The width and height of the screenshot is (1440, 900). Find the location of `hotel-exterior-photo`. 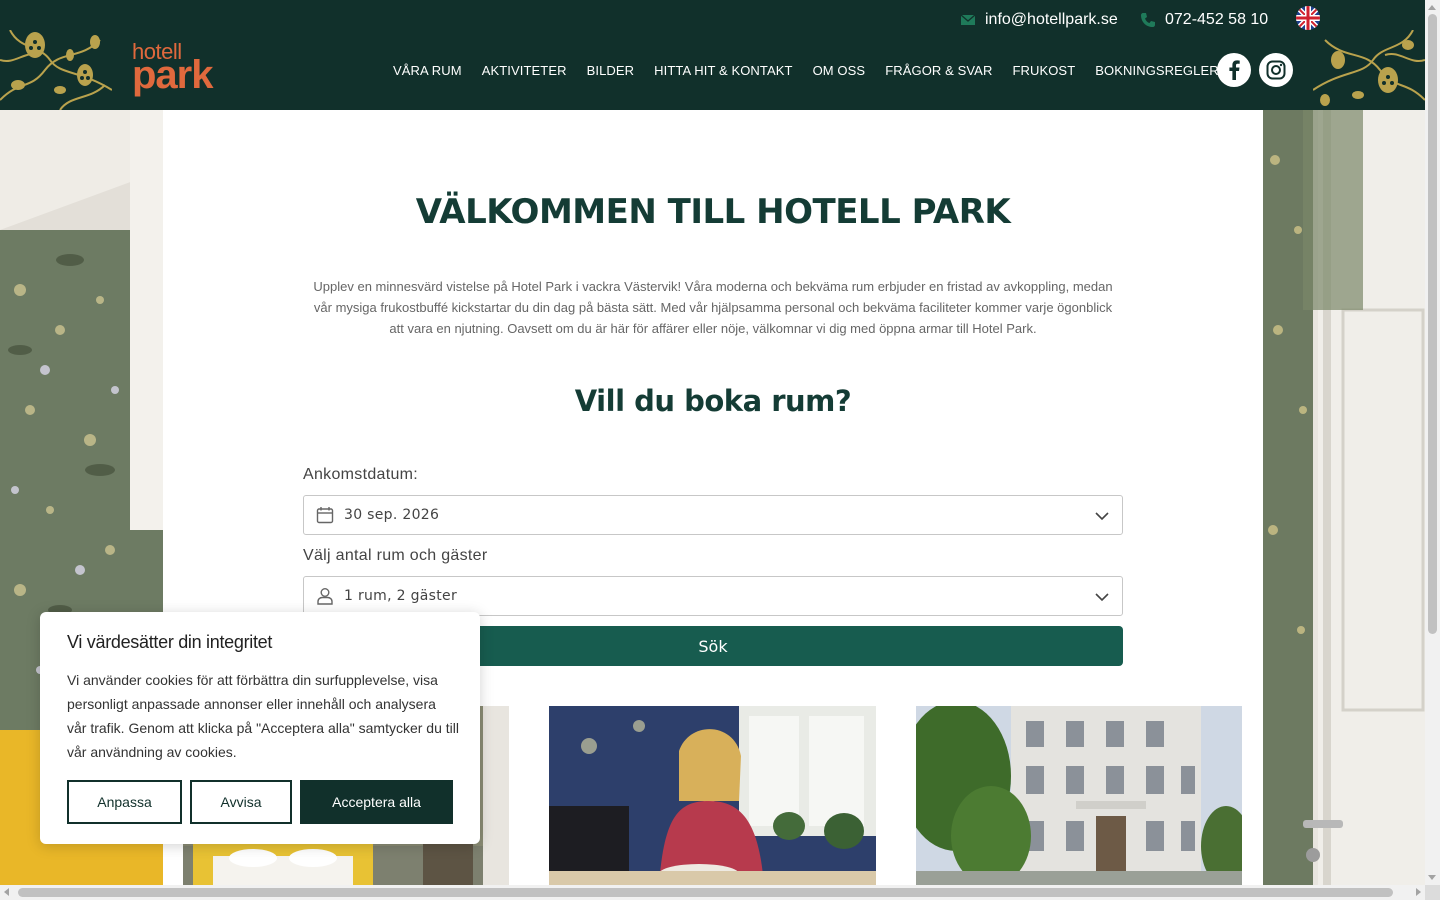

hotel-exterior-photo is located at coordinates (1079, 795).